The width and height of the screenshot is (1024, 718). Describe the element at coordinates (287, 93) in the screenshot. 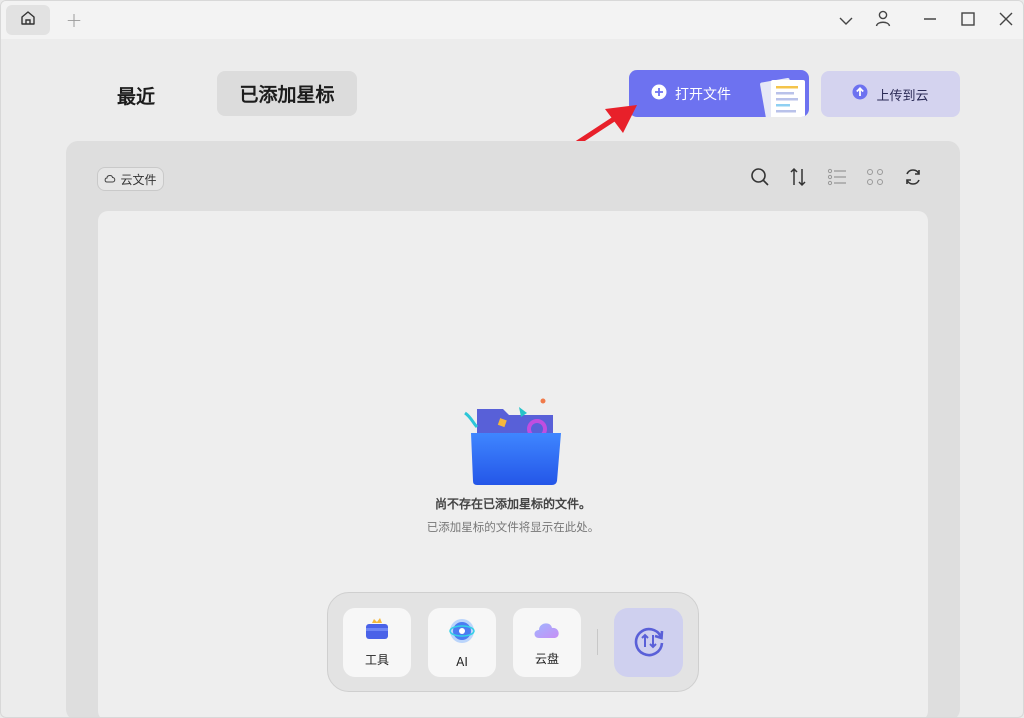

I see `tab-starred: 已添加星标` at that location.